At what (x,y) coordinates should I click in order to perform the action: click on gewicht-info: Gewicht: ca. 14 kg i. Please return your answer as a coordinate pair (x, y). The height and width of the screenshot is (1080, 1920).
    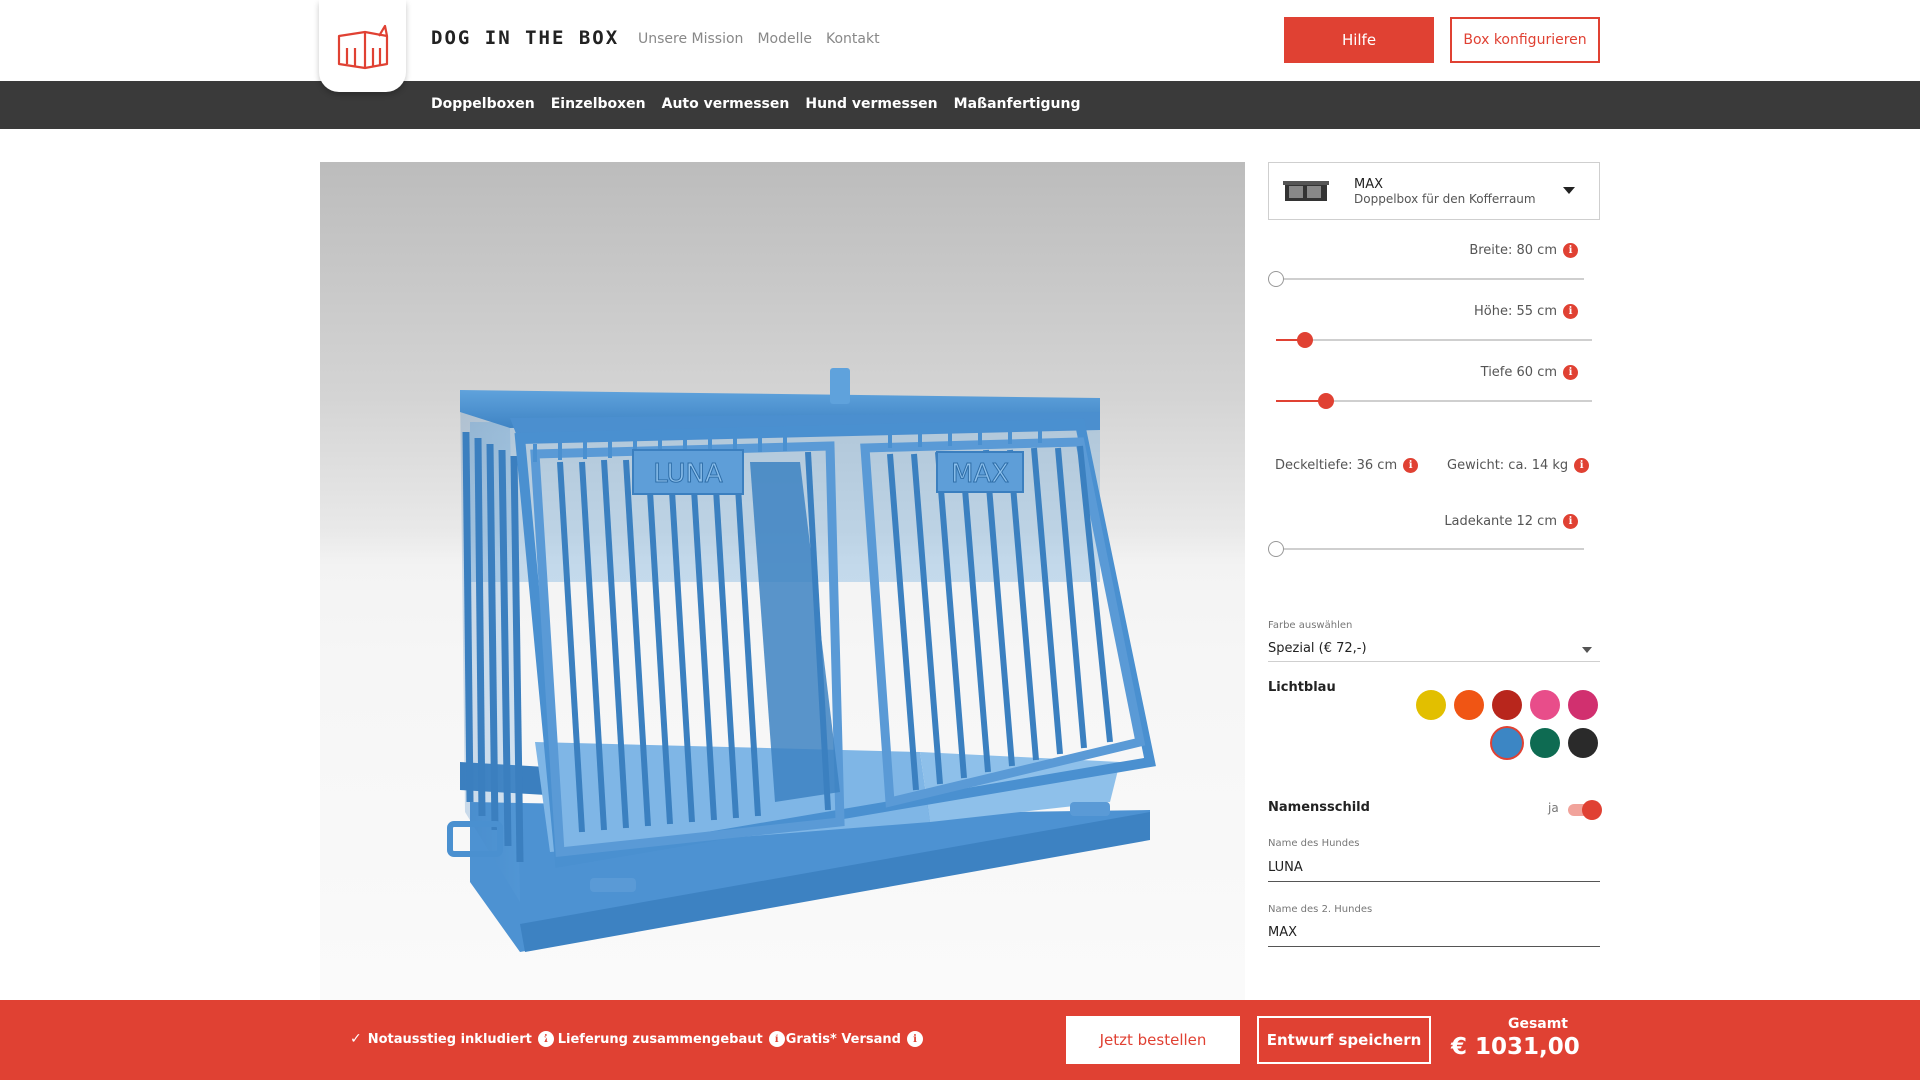
    Looking at the image, I should click on (1518, 465).